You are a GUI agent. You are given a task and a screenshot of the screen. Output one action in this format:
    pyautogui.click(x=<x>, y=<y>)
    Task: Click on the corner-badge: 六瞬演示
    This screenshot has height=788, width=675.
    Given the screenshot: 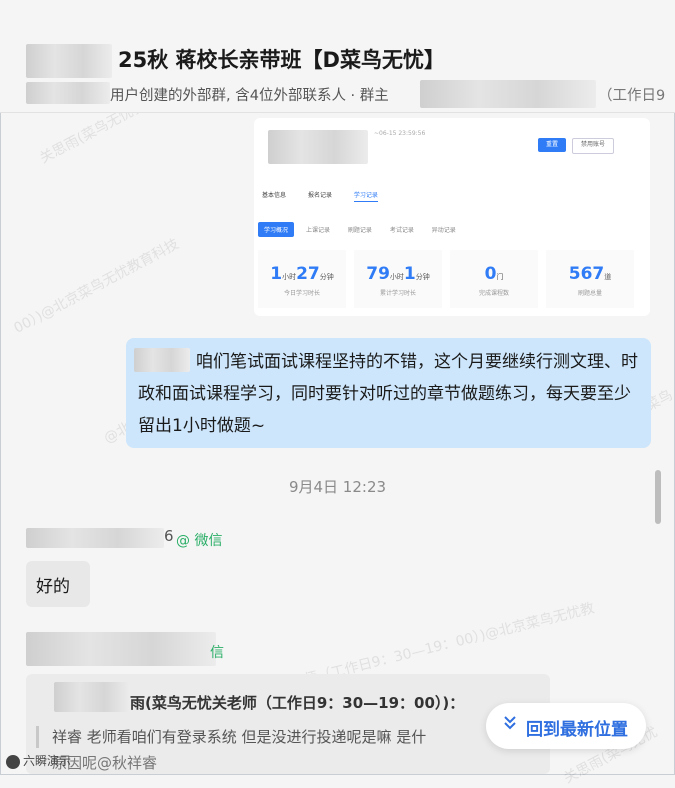 What is the action you would take?
    pyautogui.click(x=38, y=760)
    